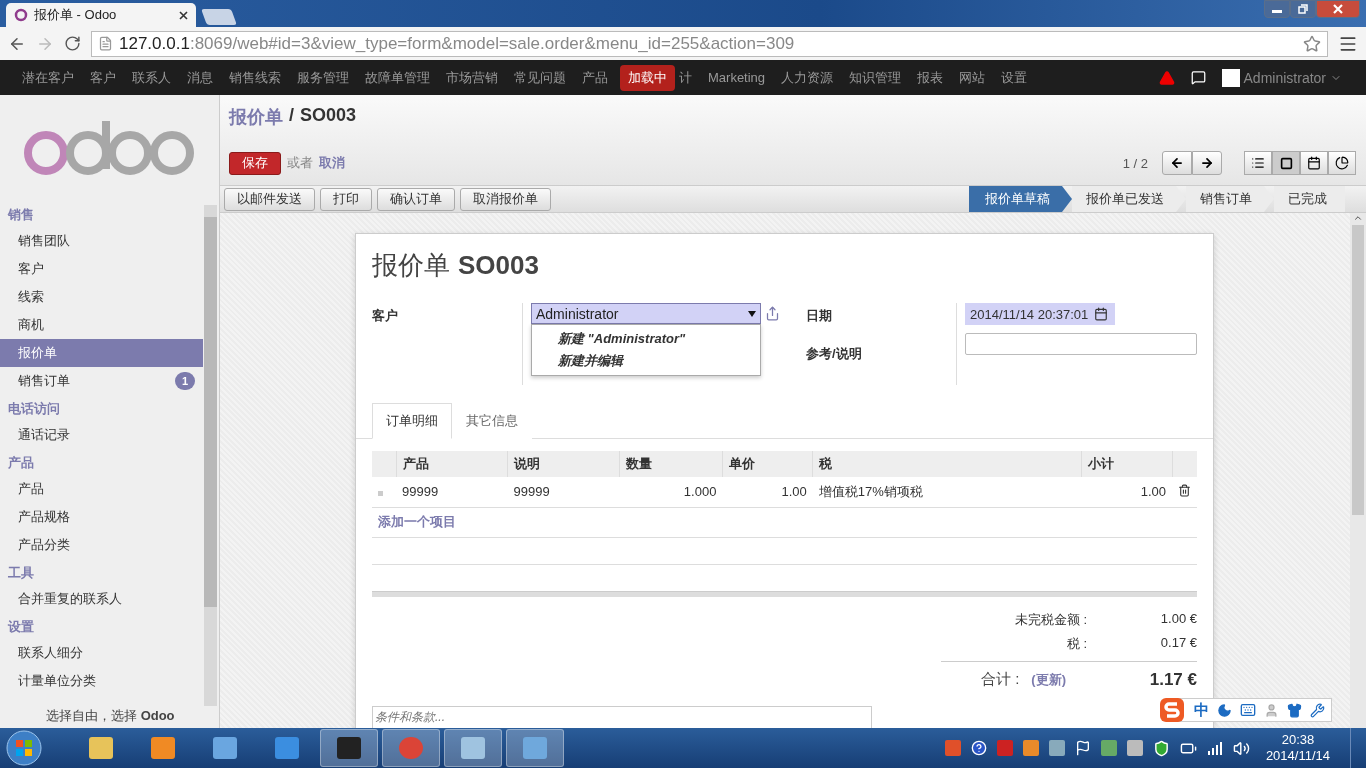  I want to click on clock: 20:38 2014/11/14, so click(1297, 748).